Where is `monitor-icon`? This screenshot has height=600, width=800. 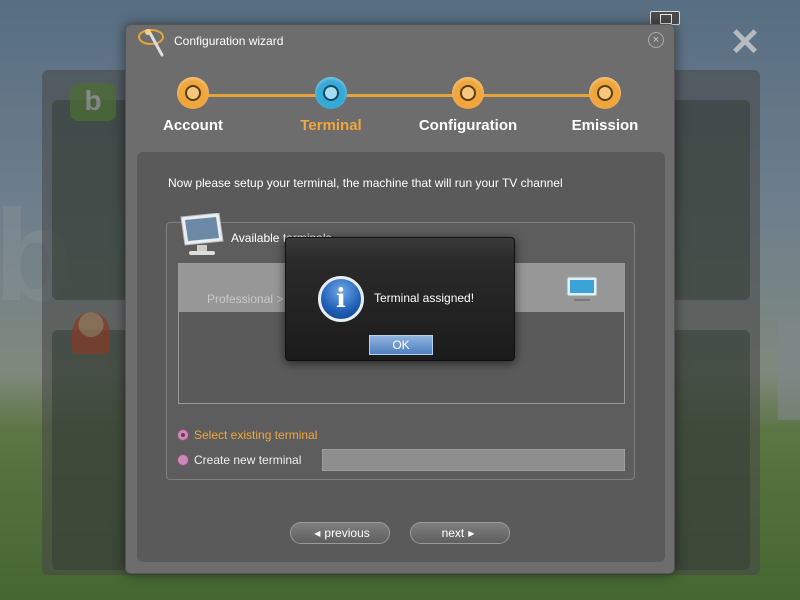 monitor-icon is located at coordinates (202, 234).